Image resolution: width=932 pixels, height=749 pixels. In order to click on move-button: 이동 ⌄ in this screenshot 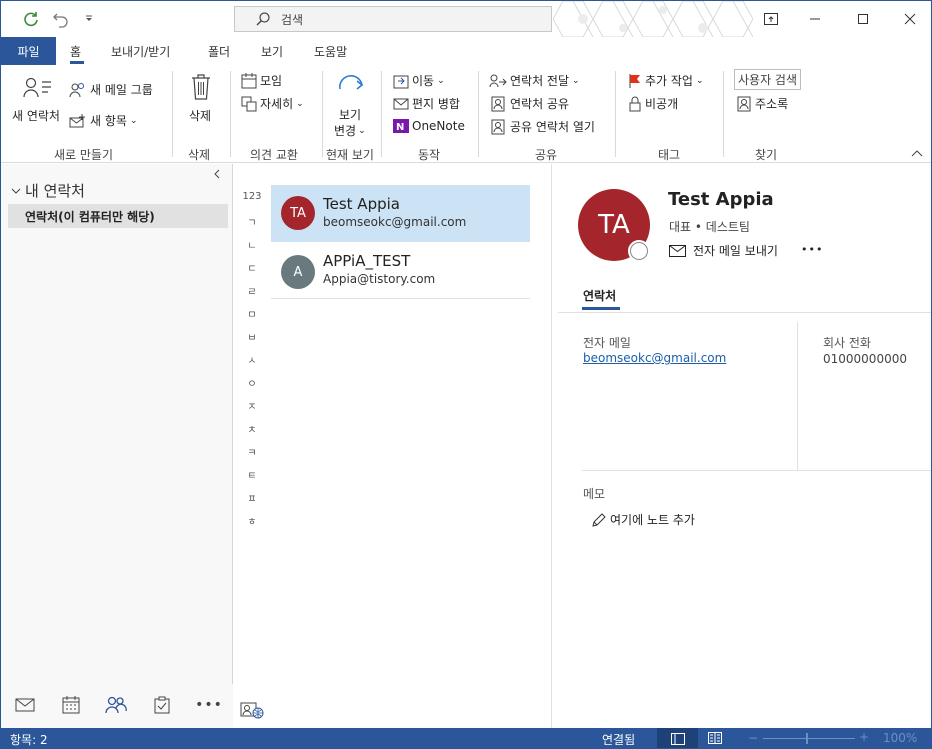, I will do `click(419, 80)`.